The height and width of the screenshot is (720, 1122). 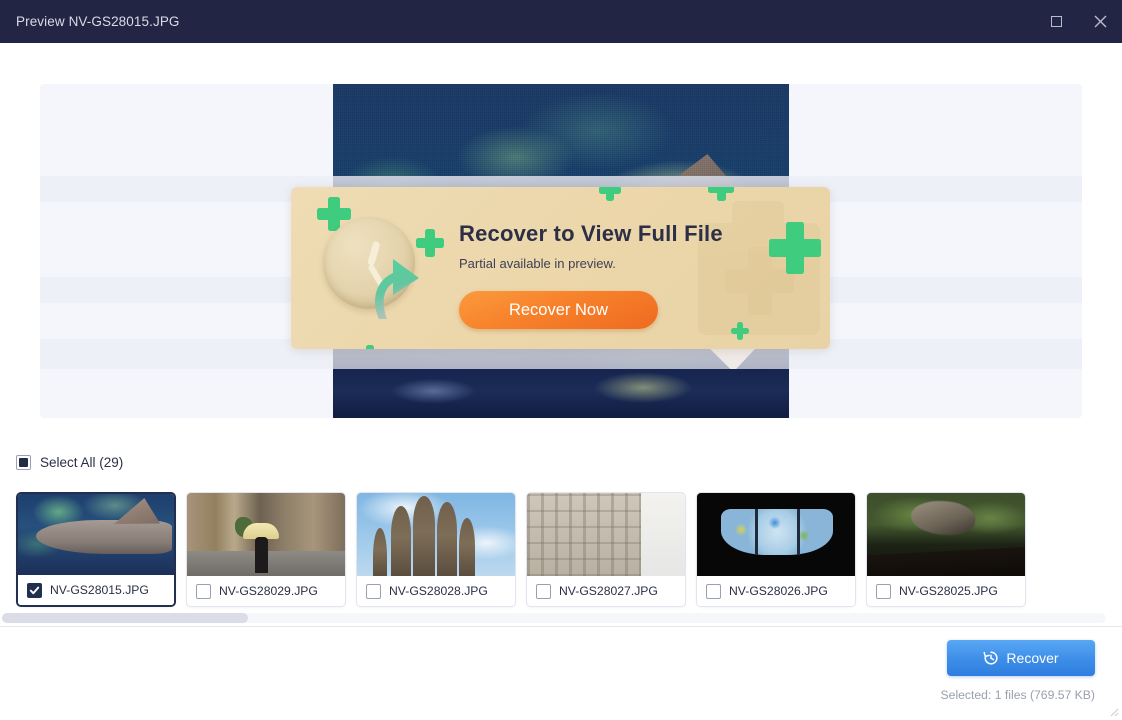 I want to click on thumbnail-item: NV-GS28015.JPG, so click(x=96, y=549).